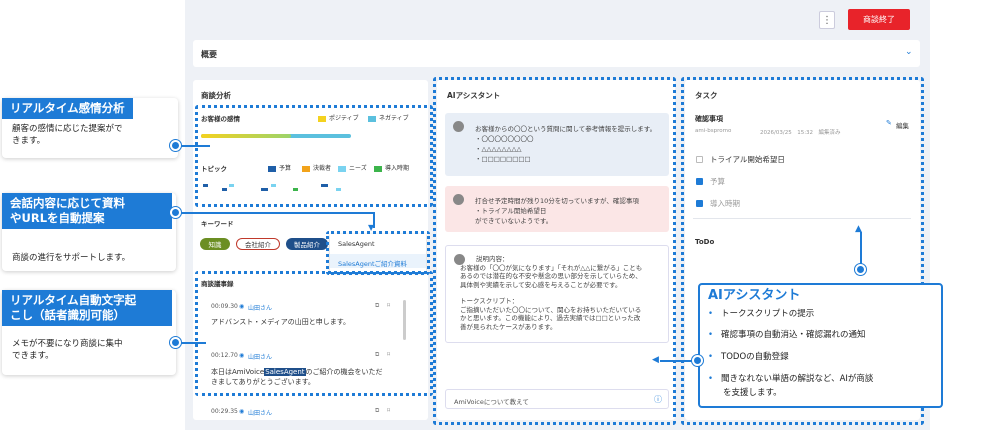 This screenshot has width=1000, height=430. Describe the element at coordinates (879, 19) in the screenshot. I see `end-meeting-button: 商談終了` at that location.